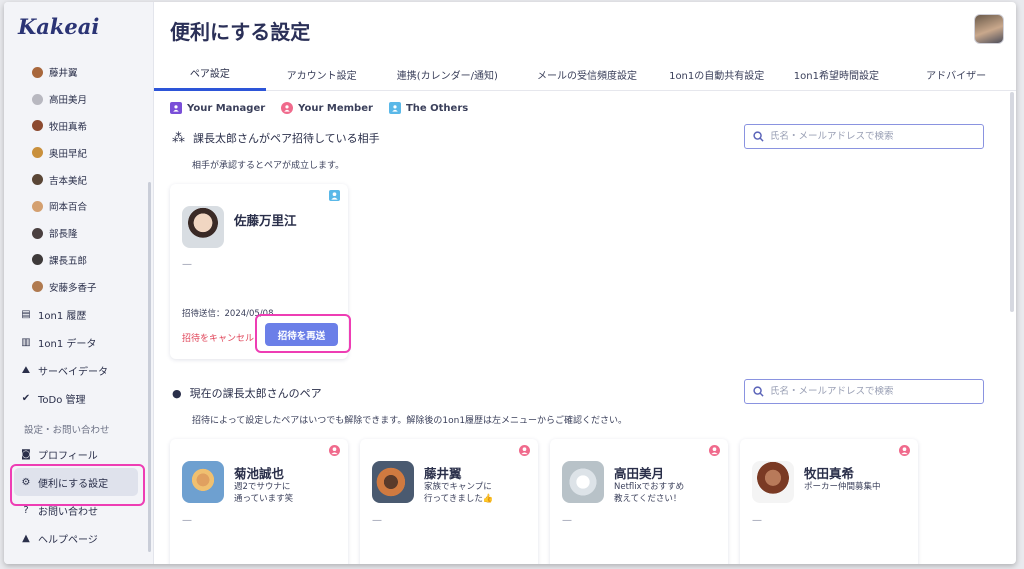  I want to click on sidebar-member-item: 安藤多香子, so click(64, 286).